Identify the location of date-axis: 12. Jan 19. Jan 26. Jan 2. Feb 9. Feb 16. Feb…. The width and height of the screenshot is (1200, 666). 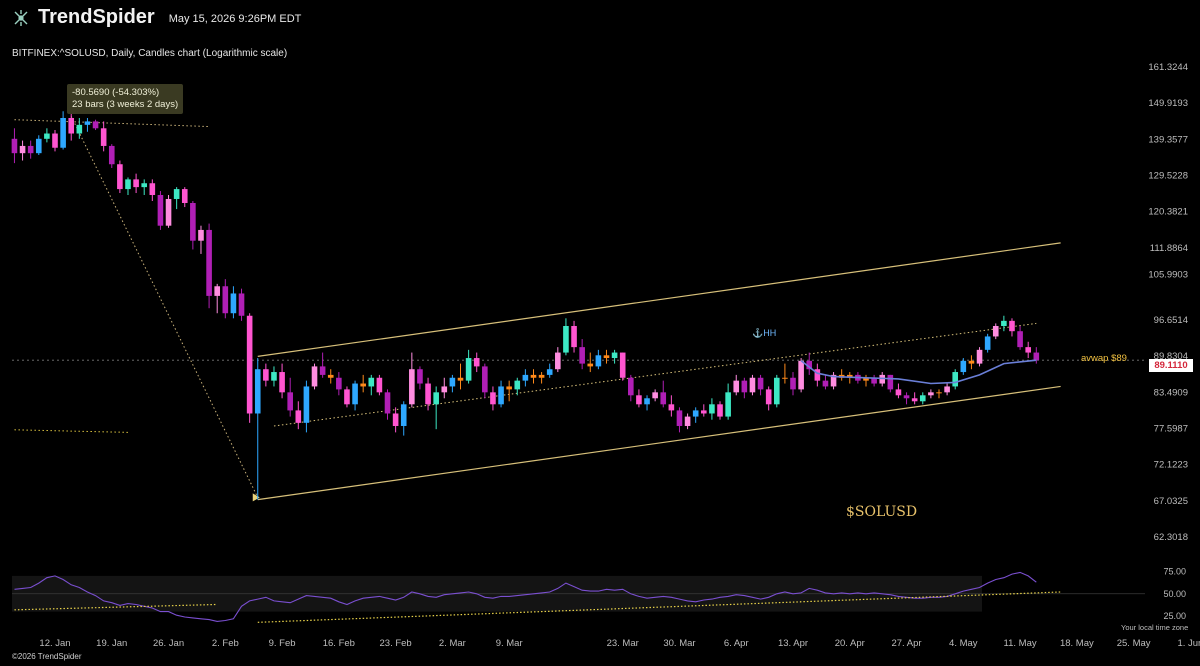
(619, 643).